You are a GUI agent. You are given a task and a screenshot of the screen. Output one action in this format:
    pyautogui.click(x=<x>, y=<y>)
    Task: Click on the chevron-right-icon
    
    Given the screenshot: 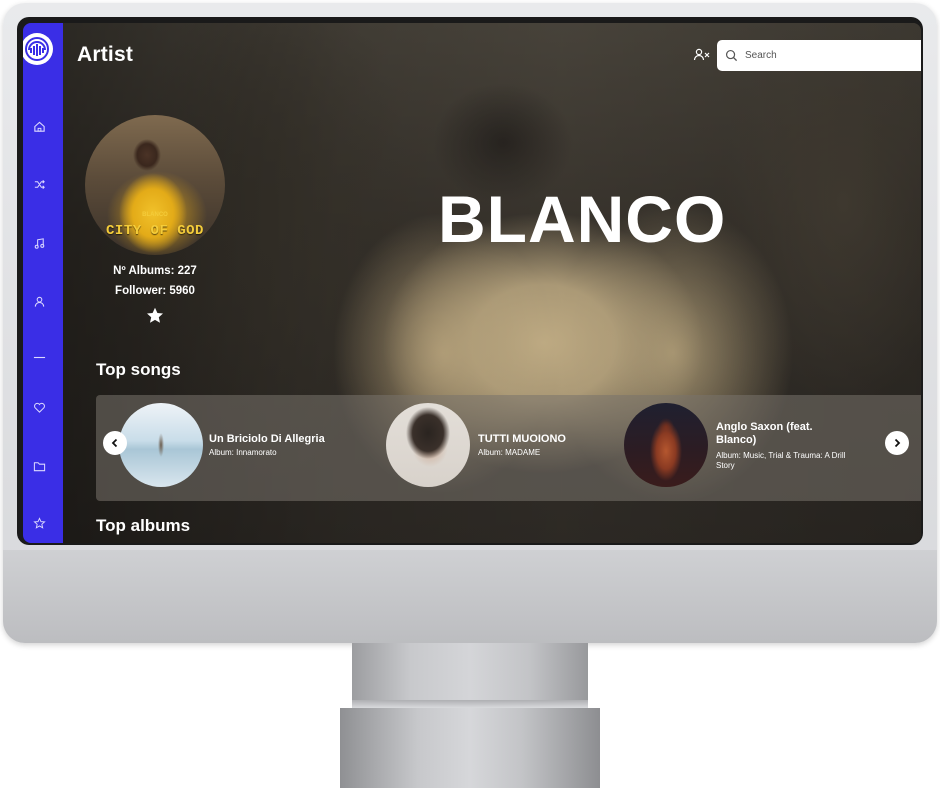 What is the action you would take?
    pyautogui.click(x=897, y=443)
    